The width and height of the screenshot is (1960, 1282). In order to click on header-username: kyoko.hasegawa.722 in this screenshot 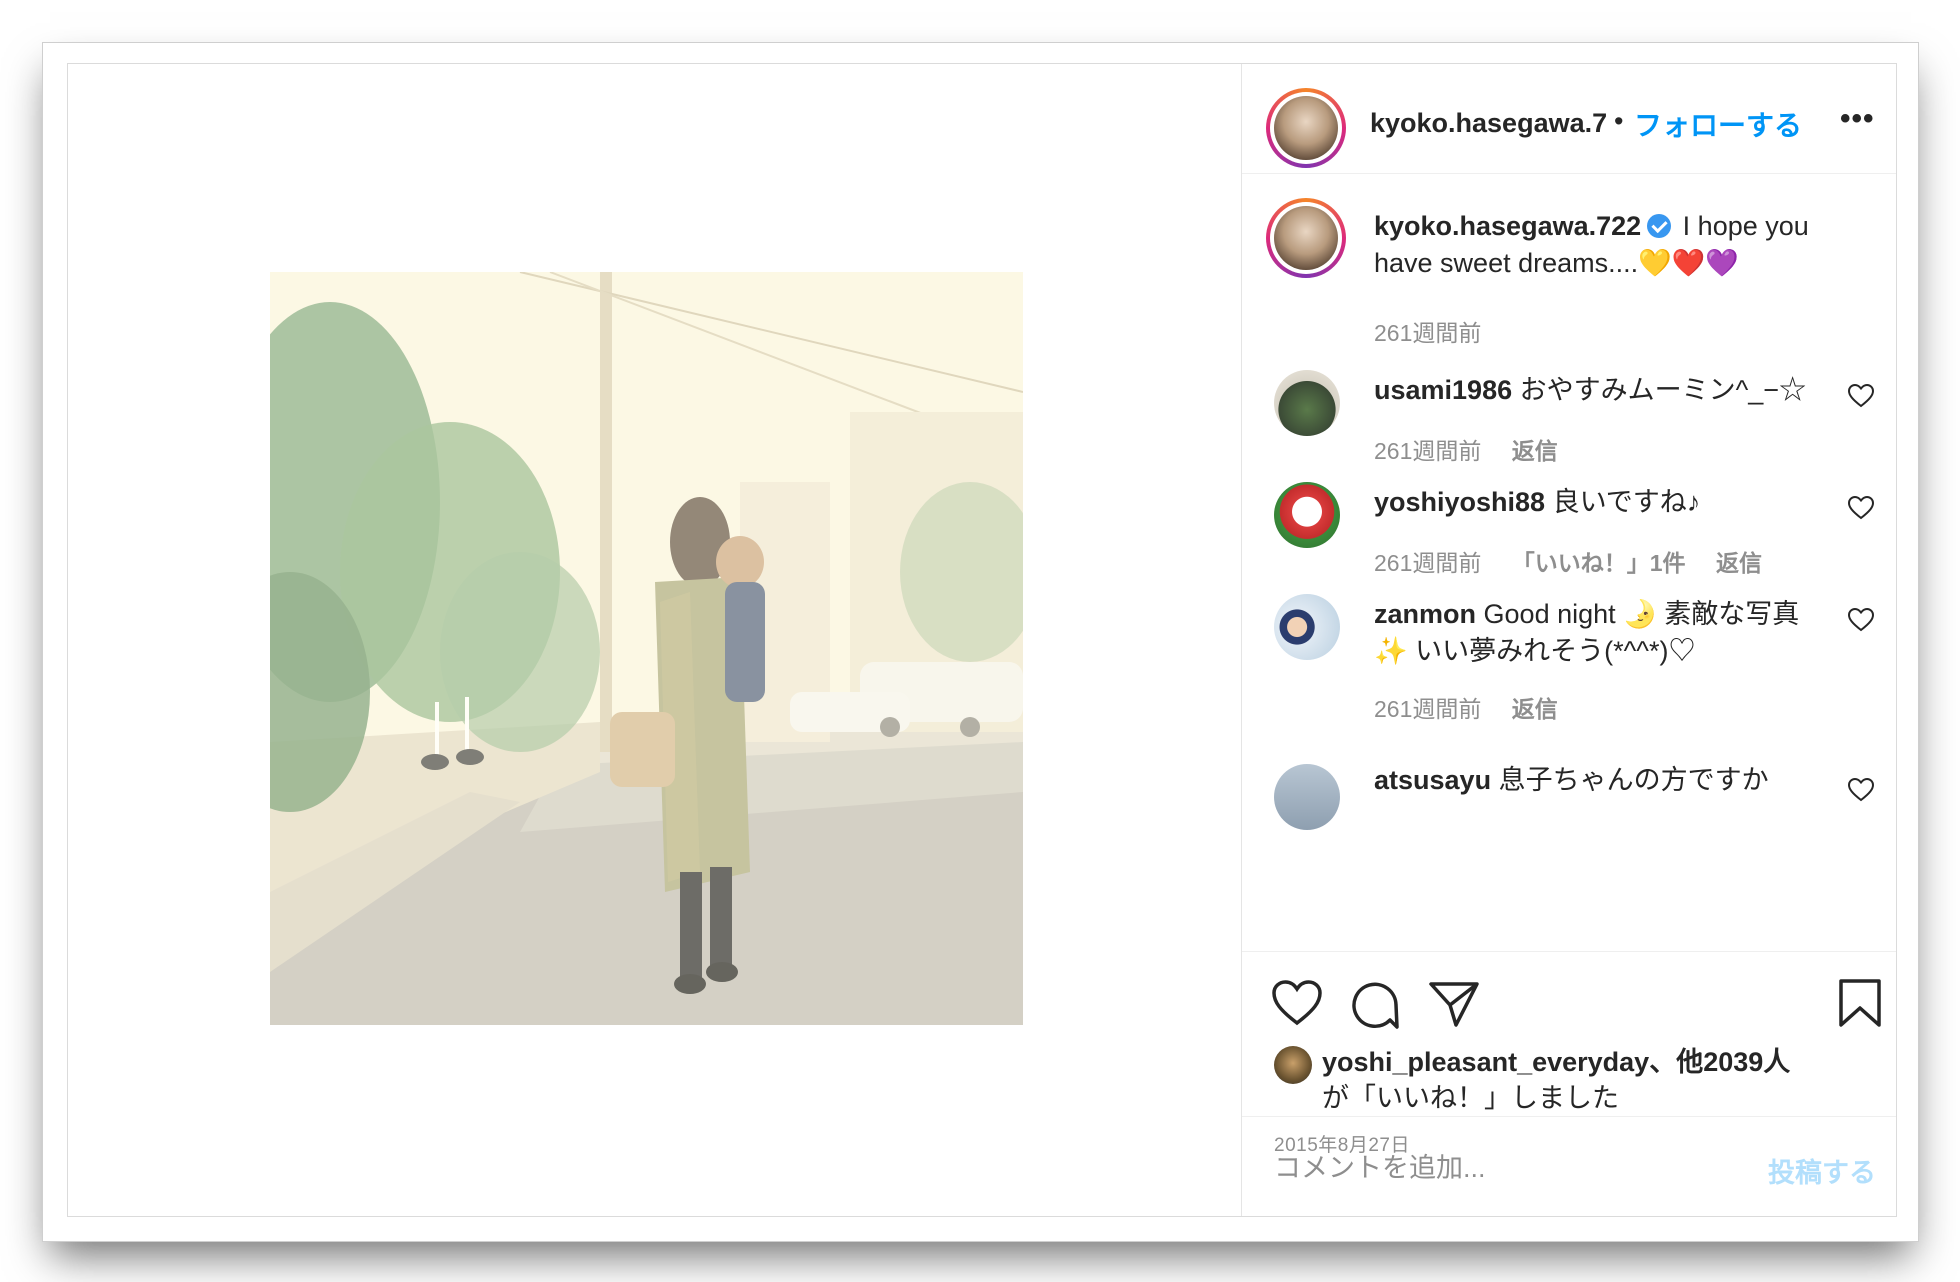, I will do `click(1489, 123)`.